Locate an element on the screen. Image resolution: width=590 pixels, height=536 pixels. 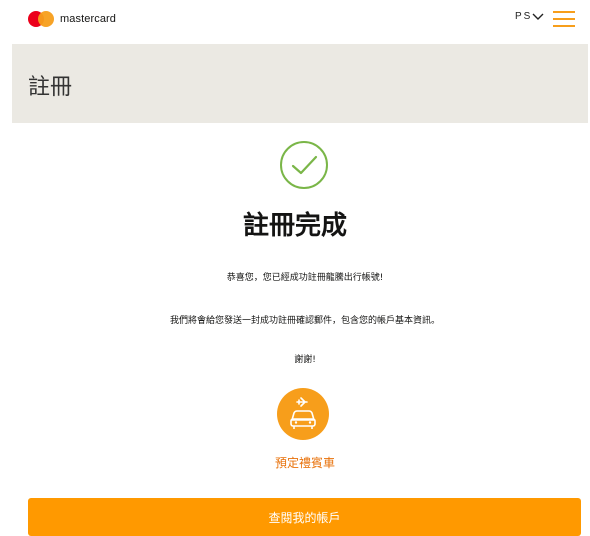
congrats-message: 恭喜您，您已經成功註冊龍騰出行帳號! is located at coordinates (305, 278).